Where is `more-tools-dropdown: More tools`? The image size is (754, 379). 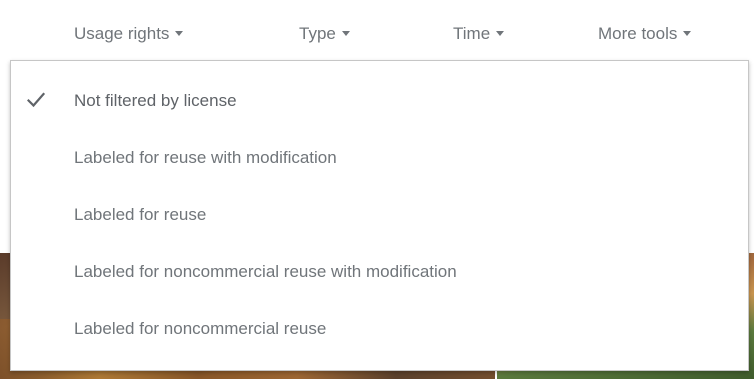 more-tools-dropdown: More tools is located at coordinates (645, 34).